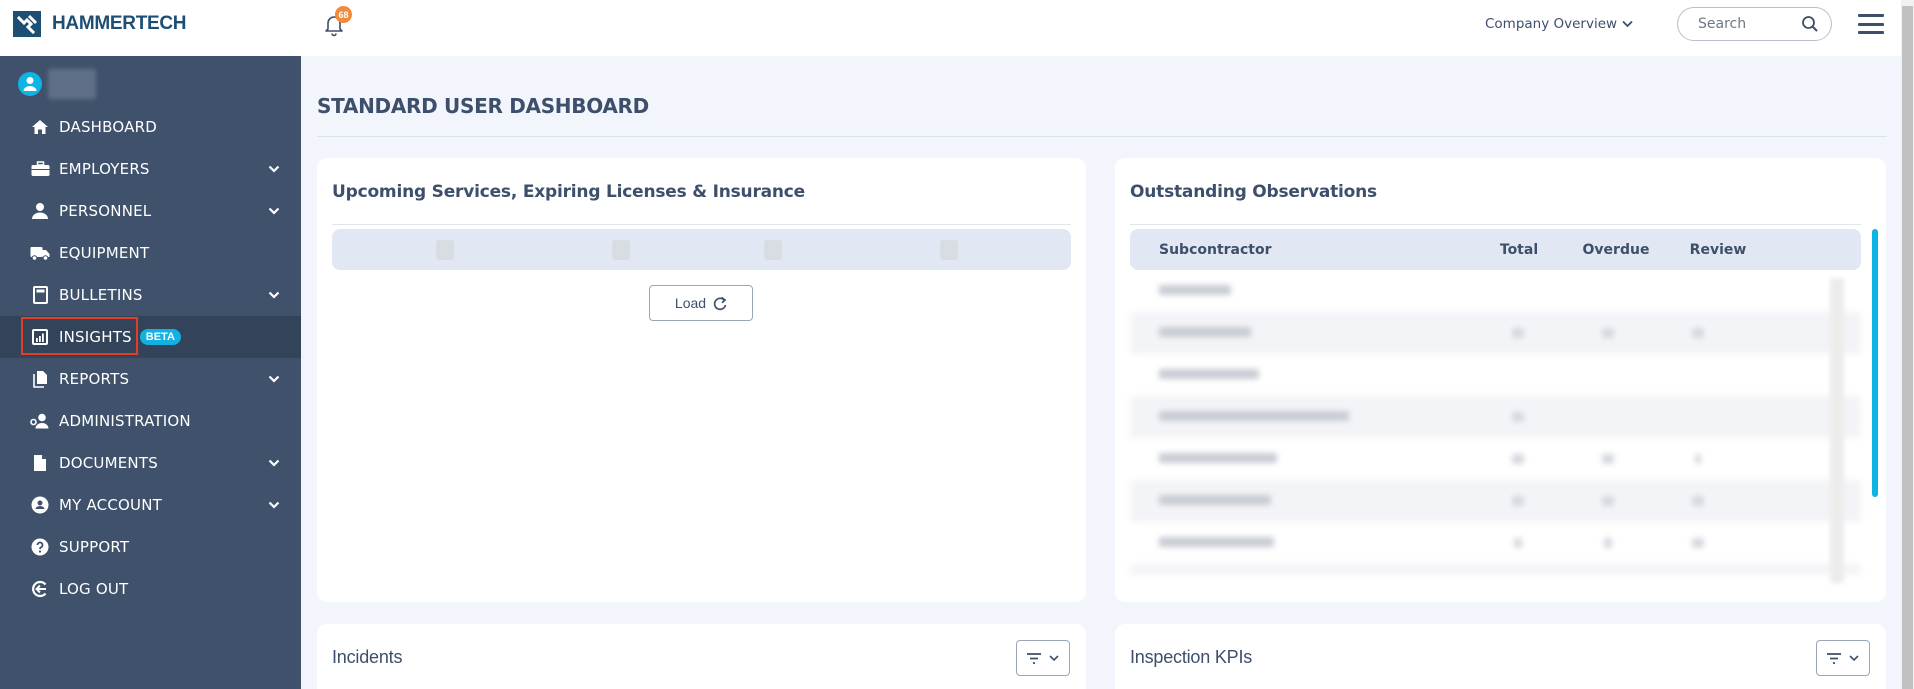 This screenshot has width=1914, height=689. What do you see at coordinates (150, 295) in the screenshot?
I see `sidebar-item-bulletins: BULLETINS` at bounding box center [150, 295].